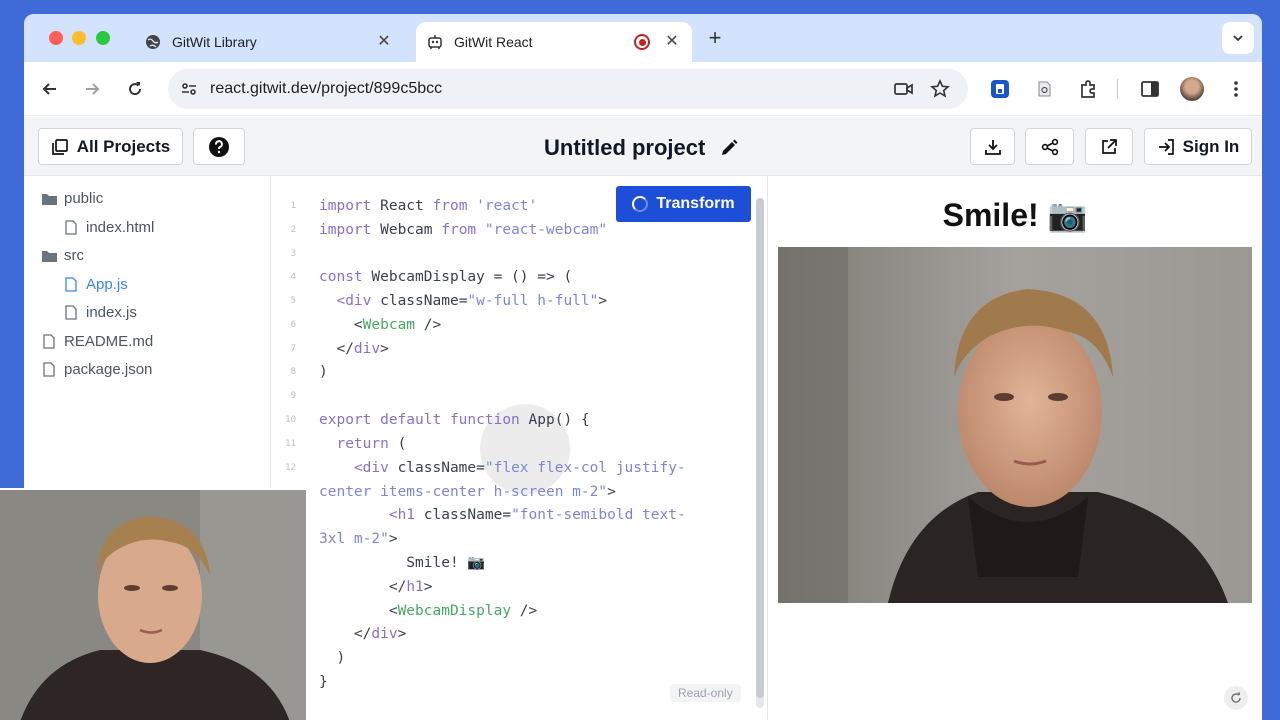  What do you see at coordinates (74, 255) in the screenshot?
I see `file-name: src` at bounding box center [74, 255].